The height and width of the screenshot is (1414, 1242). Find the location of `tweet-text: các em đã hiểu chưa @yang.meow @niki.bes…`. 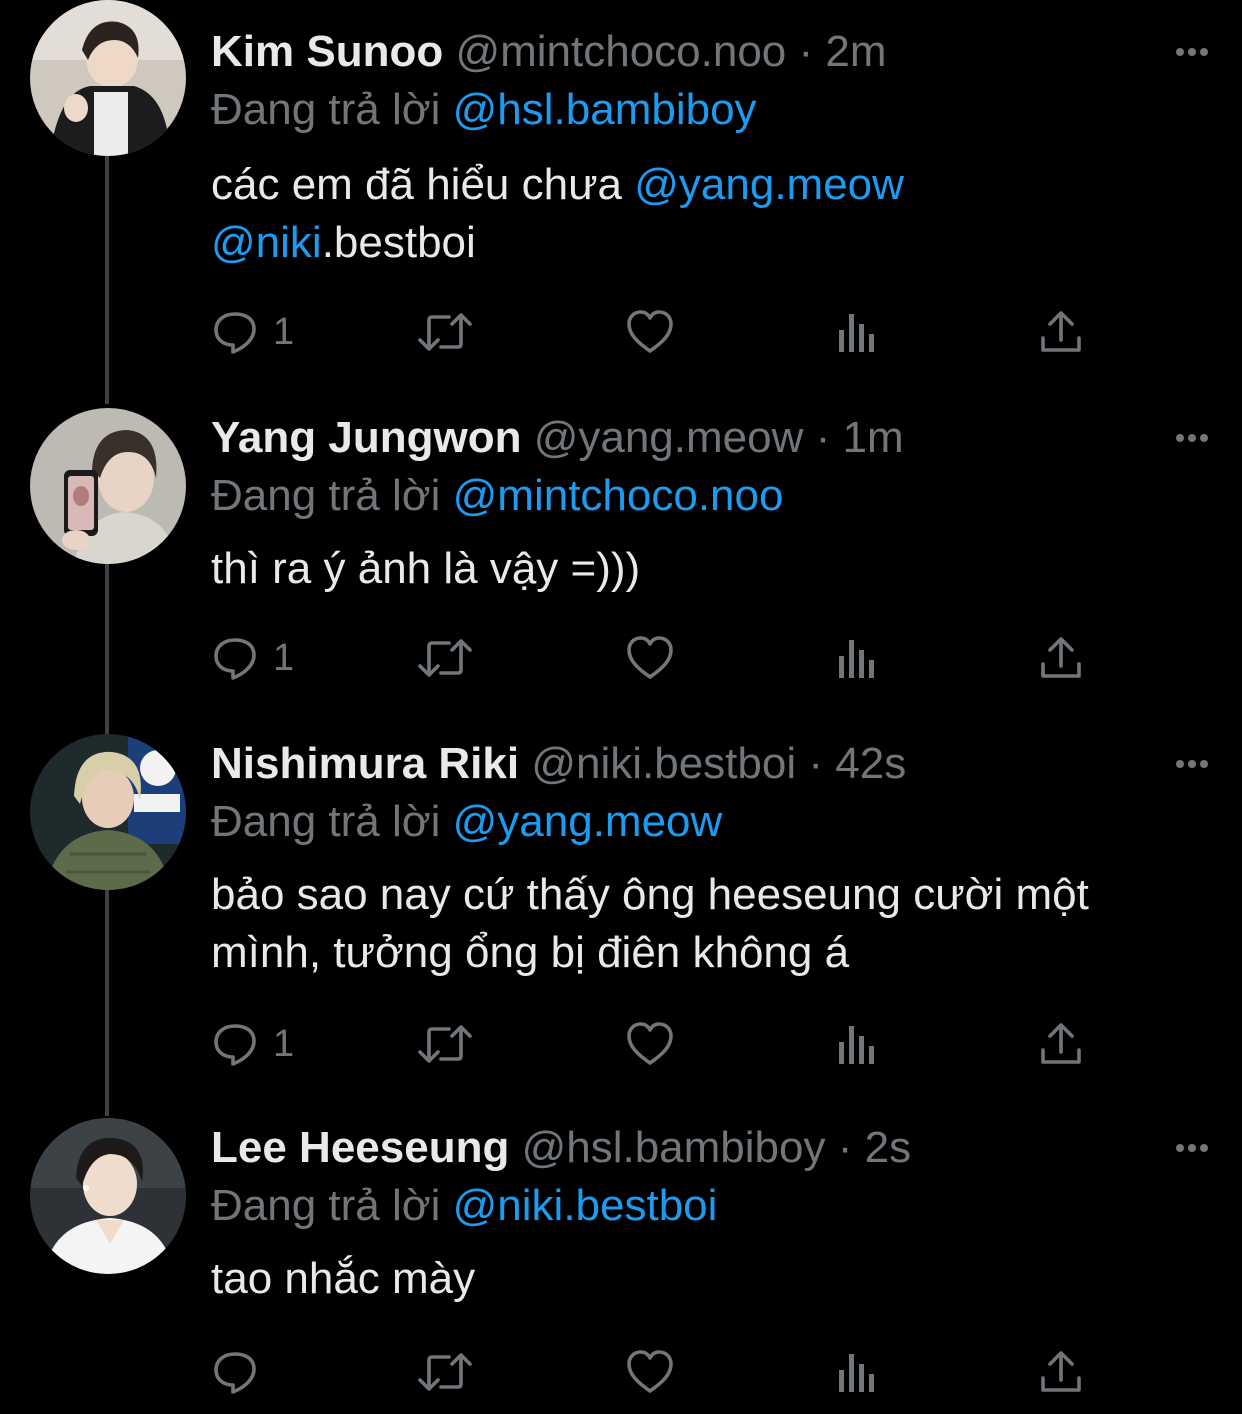

tweet-text: các em đã hiểu chưa @yang.meow @niki.bes… is located at coordinates (711, 214).